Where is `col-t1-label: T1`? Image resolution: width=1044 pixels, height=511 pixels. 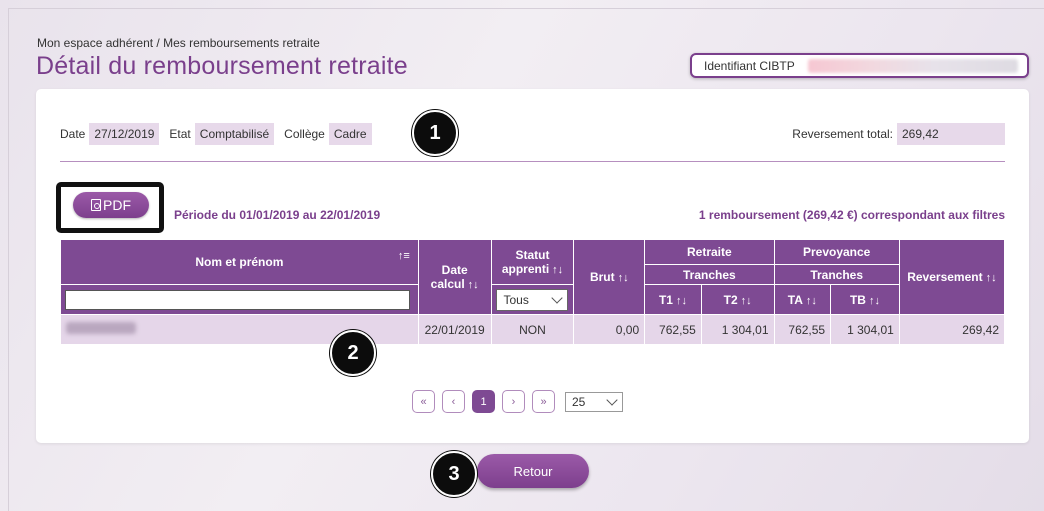
col-t1-label: T1 is located at coordinates (665, 299).